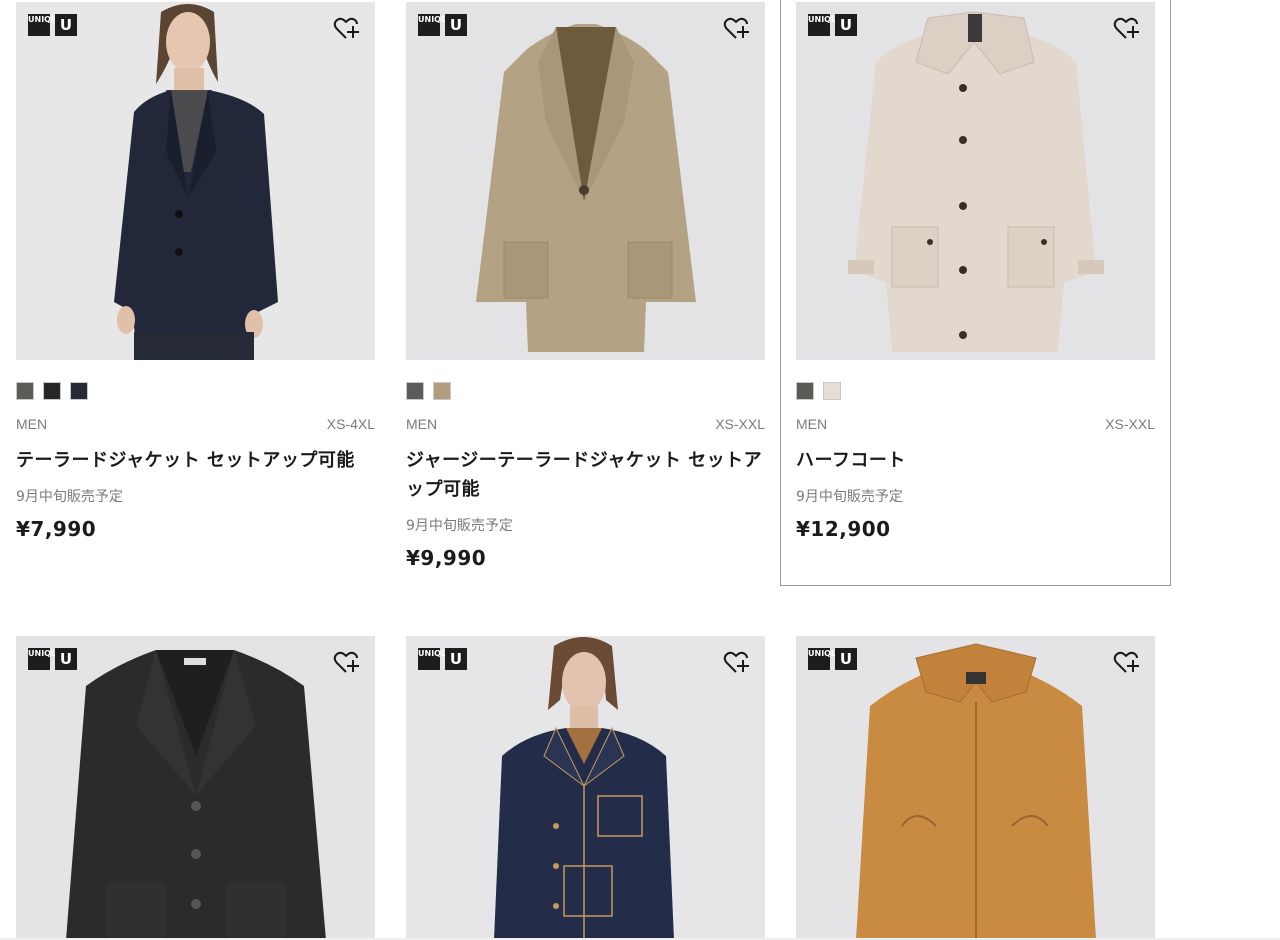 This screenshot has height=940, width=1280. I want to click on color-swatch-navy, so click(79, 391).